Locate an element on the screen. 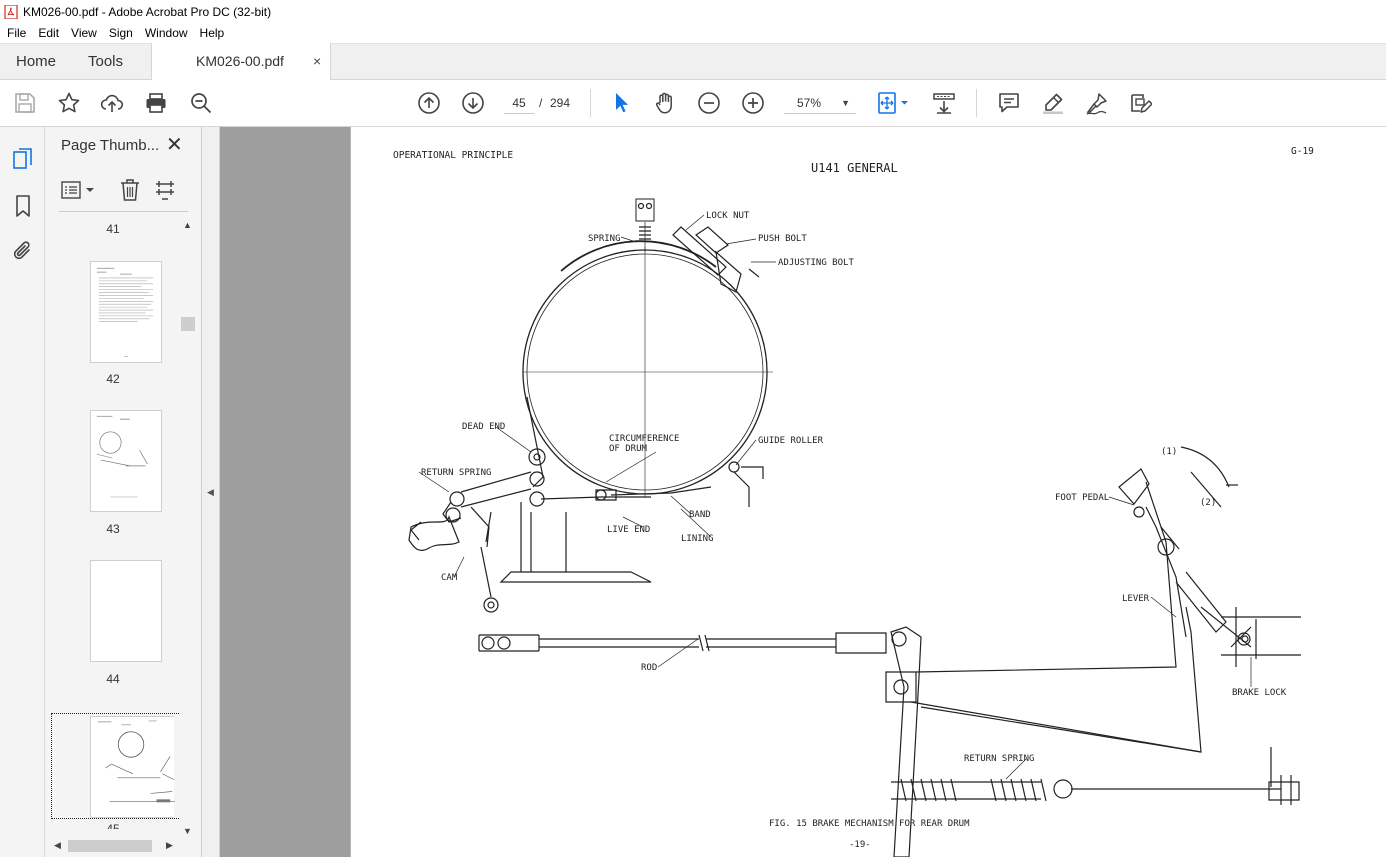  menu-sign: Sign is located at coordinates (121, 33).